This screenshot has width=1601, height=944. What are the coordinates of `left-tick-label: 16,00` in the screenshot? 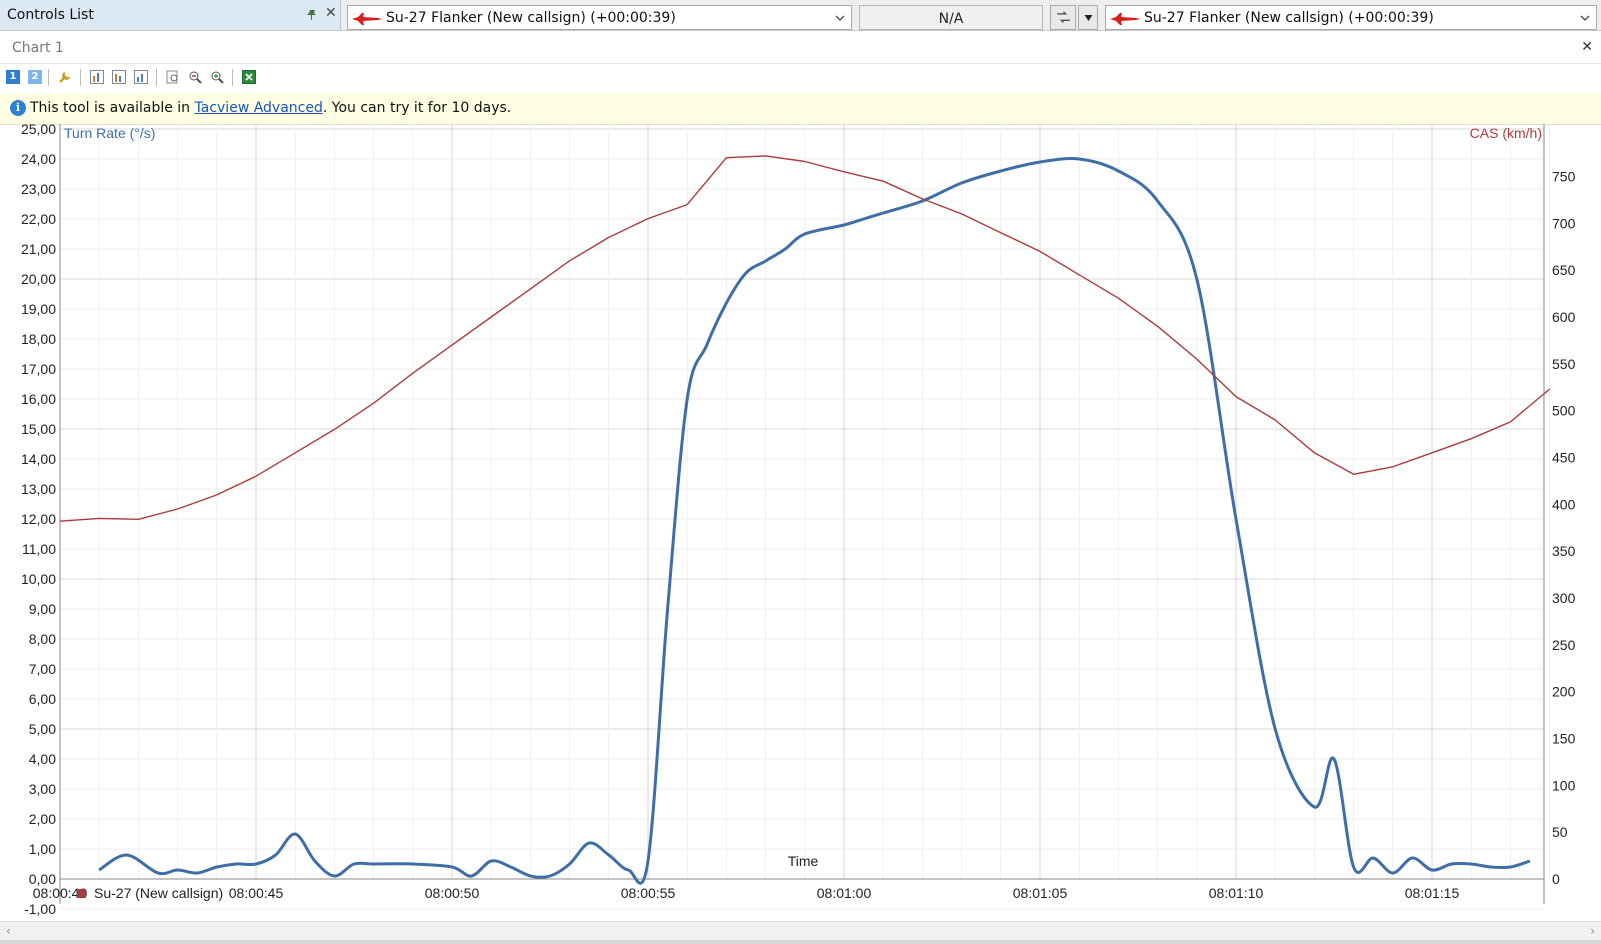 It's located at (38, 399).